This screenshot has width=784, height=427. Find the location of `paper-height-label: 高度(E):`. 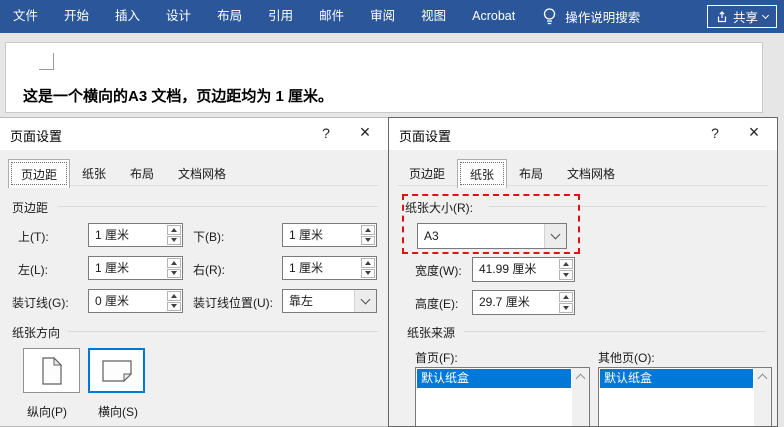

paper-height-label: 高度(E): is located at coordinates (437, 304).